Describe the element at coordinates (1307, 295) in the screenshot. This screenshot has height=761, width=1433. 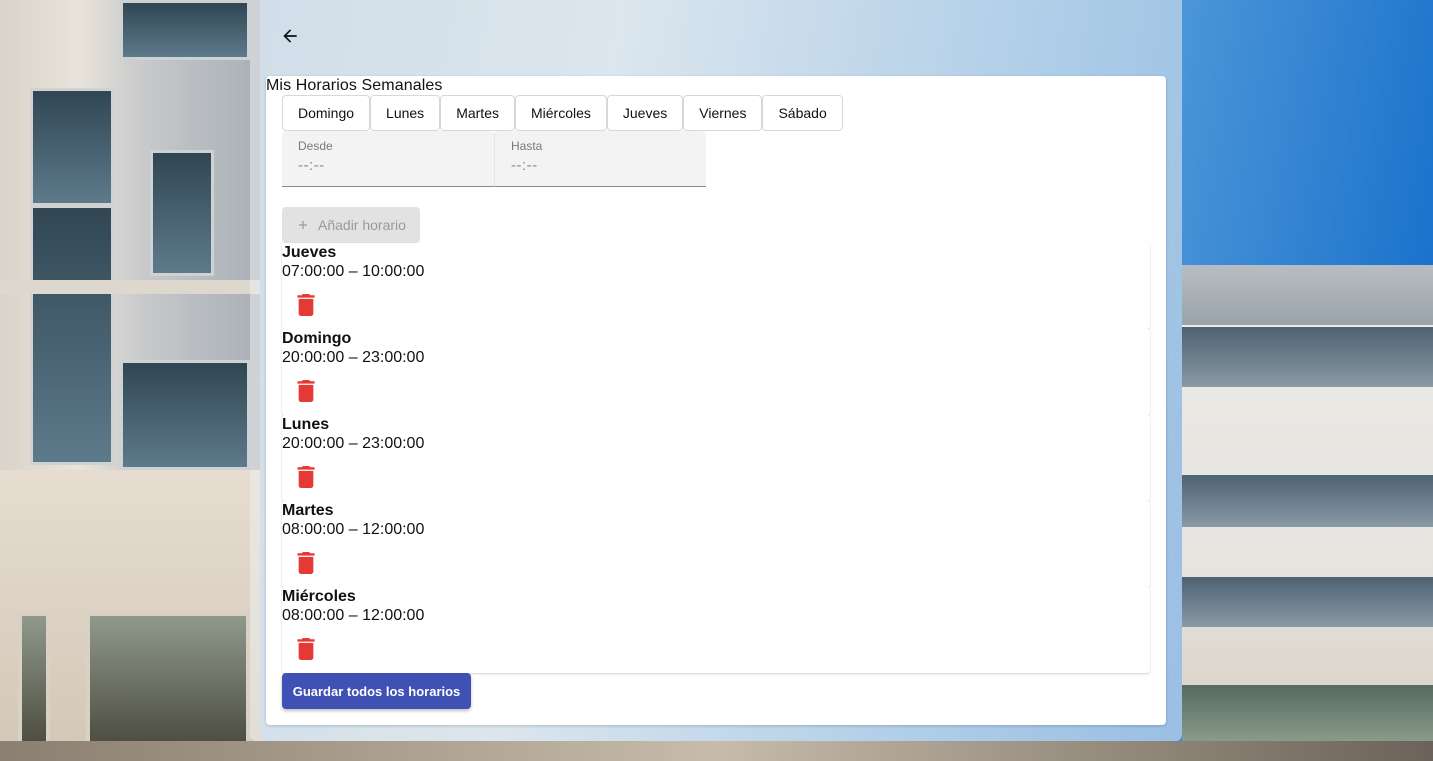
I see `roof` at that location.